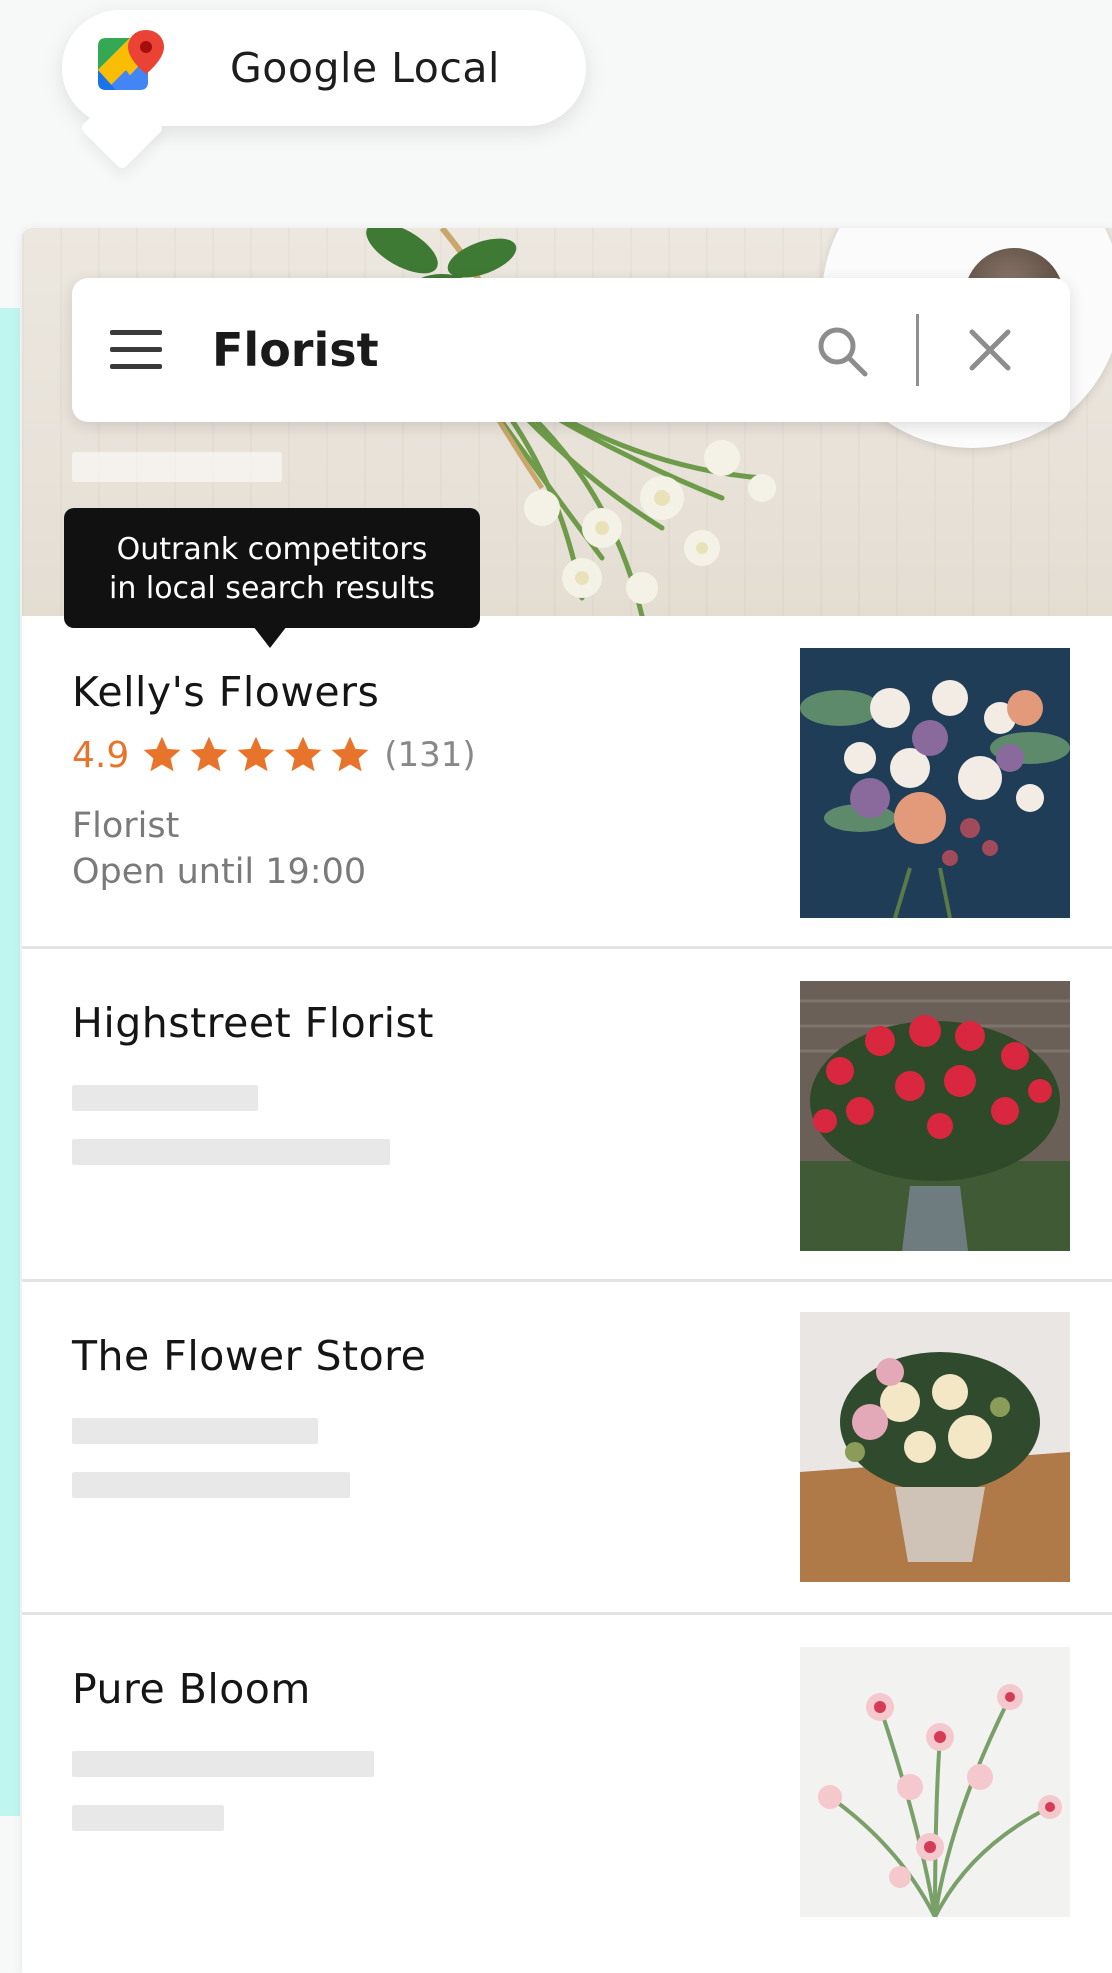 The width and height of the screenshot is (1112, 1973). I want to click on close-icon, so click(990, 350).